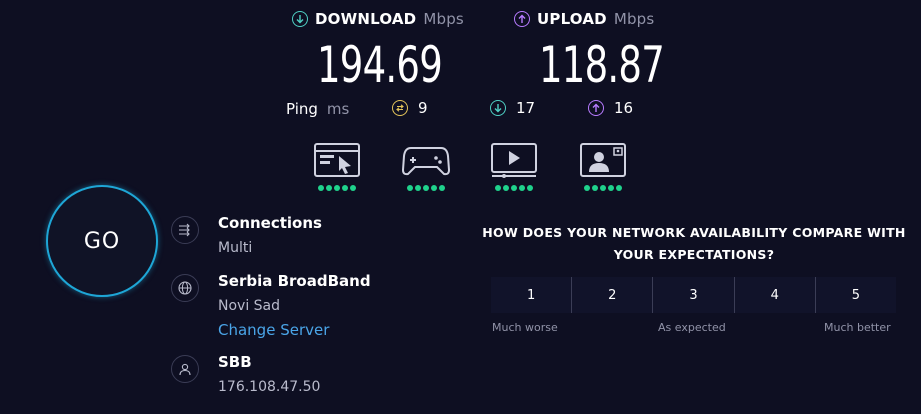 This screenshot has width=921, height=414. I want to click on download-value: 194.69, so click(380, 65).